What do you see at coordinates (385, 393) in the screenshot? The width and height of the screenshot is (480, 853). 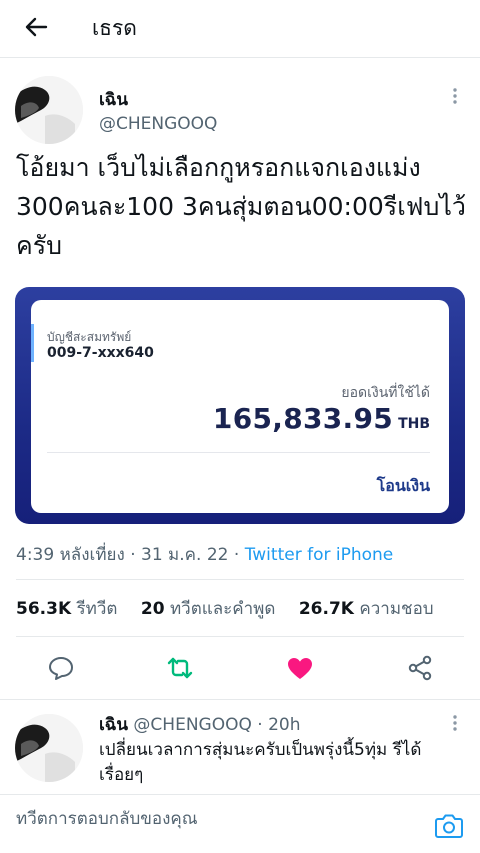 I see `balance-label: ยอดเงินที่ใช้ได้` at bounding box center [385, 393].